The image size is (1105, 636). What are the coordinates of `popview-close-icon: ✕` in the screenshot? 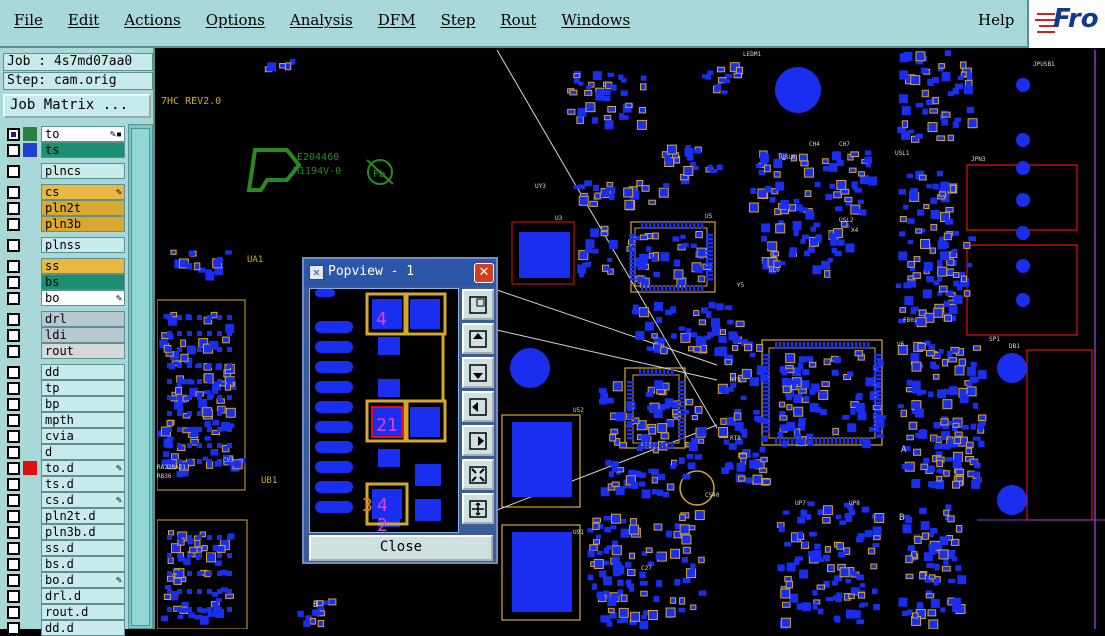 It's located at (484, 273).